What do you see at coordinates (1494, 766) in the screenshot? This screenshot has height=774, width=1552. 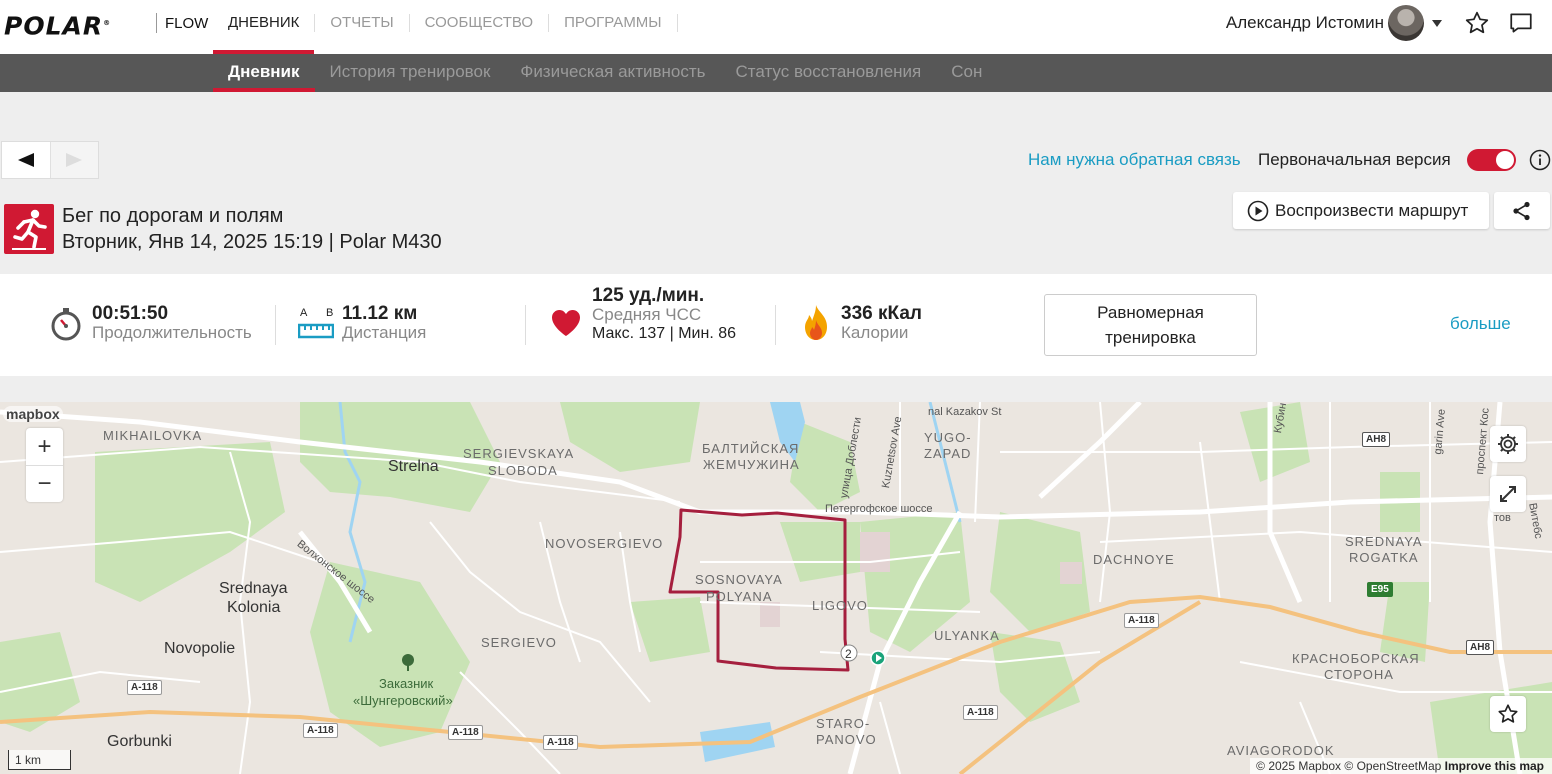 I see `improve-map-link: Improve this map` at bounding box center [1494, 766].